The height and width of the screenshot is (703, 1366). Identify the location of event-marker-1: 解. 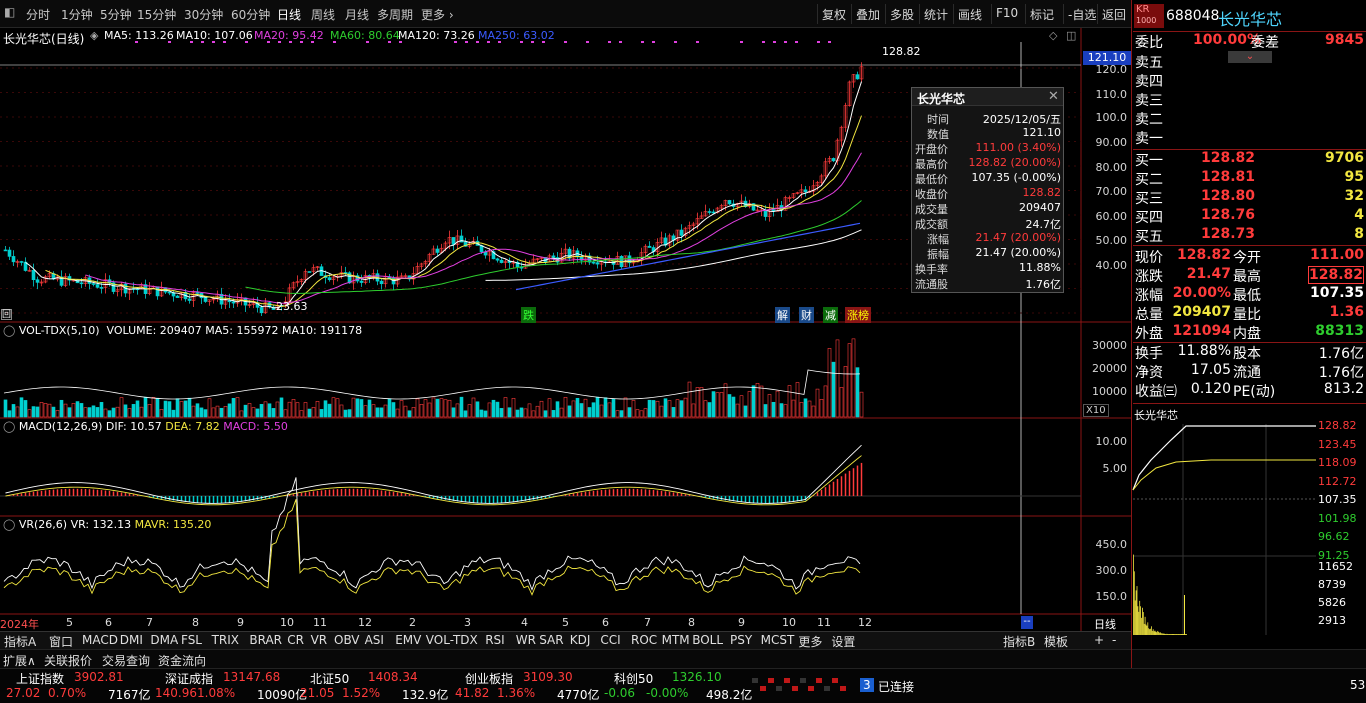
(782, 315).